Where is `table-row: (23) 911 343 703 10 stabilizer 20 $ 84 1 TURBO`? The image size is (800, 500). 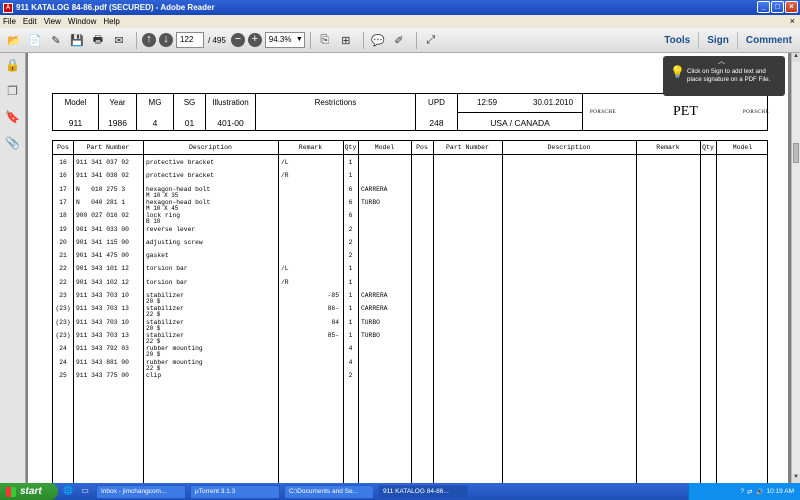 table-row: (23) 911 343 703 10 stabilizer 20 $ 84 1 TURBO is located at coordinates (232, 326).